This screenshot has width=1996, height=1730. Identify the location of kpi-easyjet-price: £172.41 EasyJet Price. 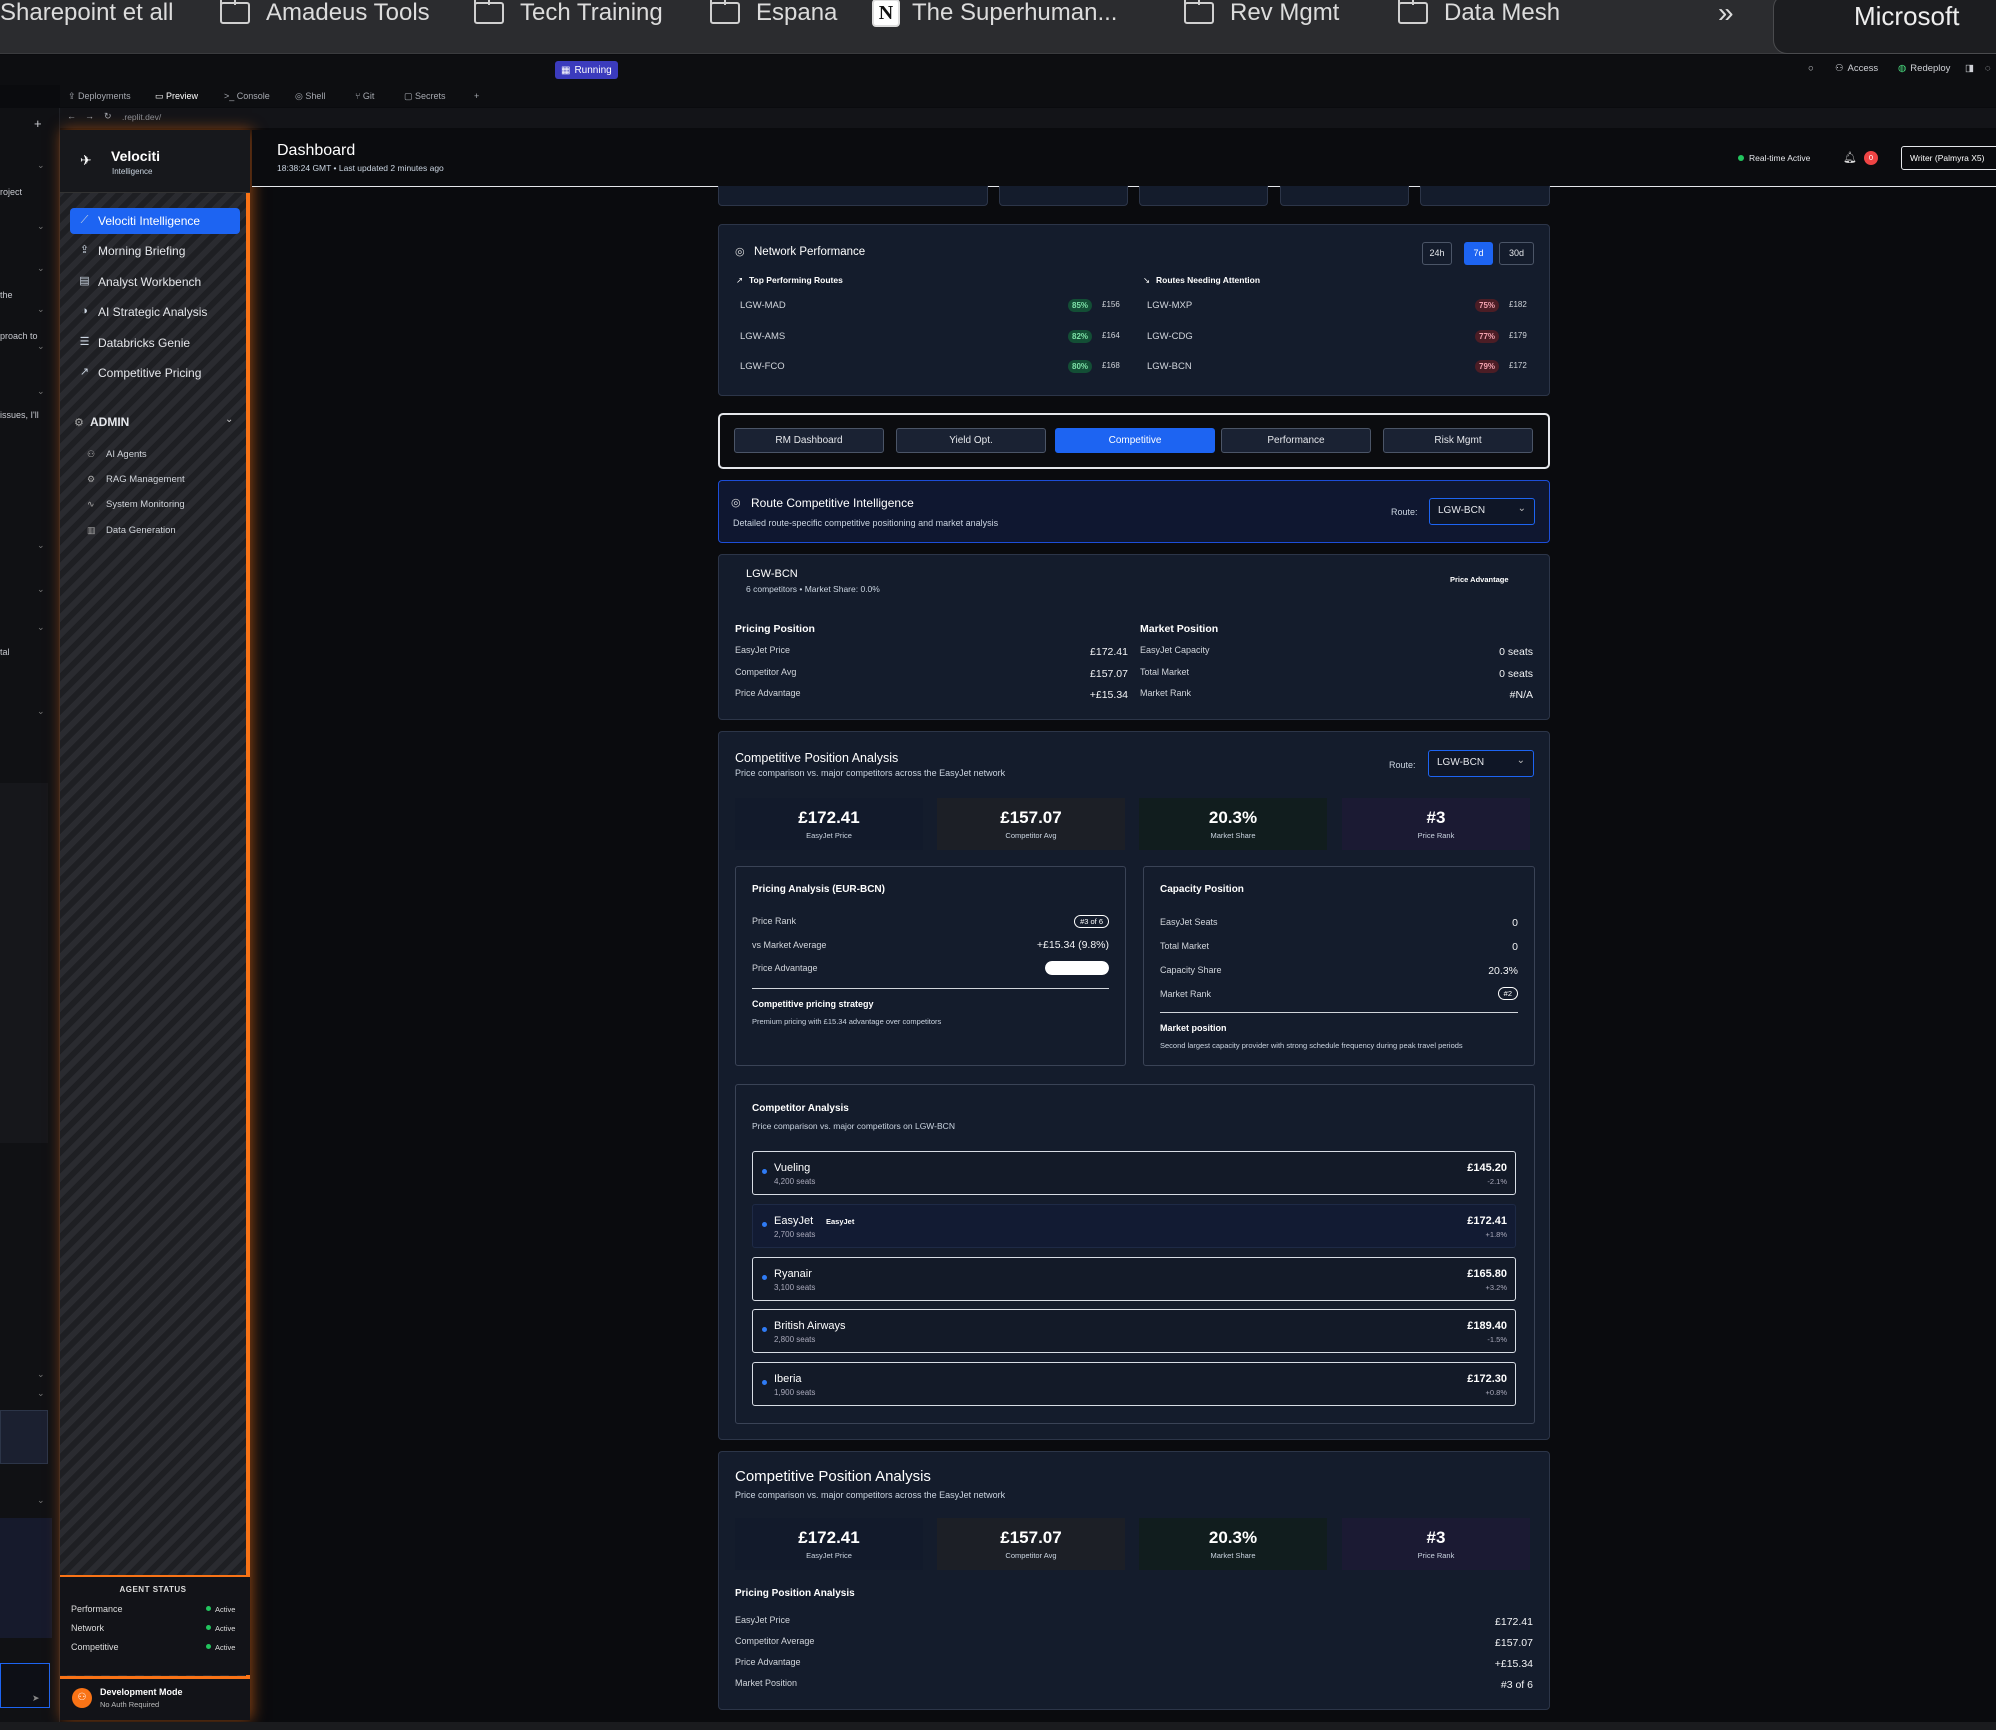
(829, 824).